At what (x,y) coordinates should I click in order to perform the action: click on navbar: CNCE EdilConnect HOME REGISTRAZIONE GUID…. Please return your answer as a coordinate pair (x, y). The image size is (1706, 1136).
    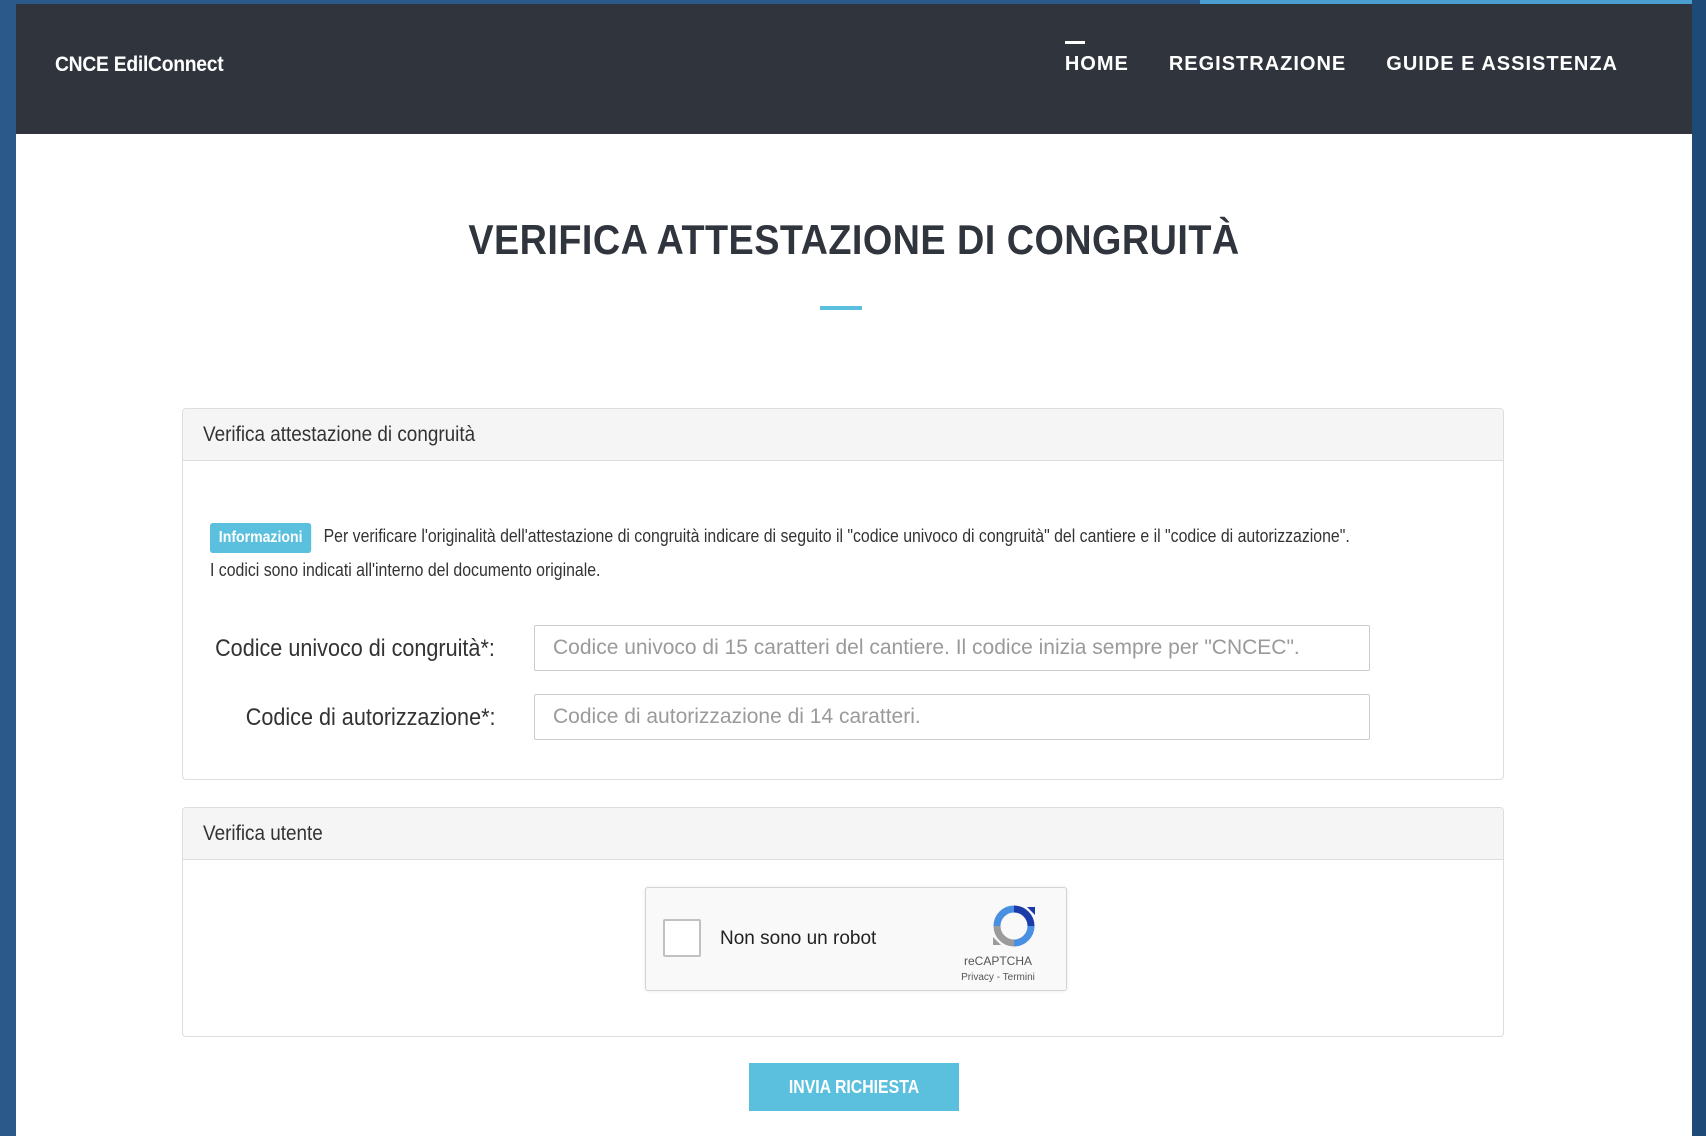
    Looking at the image, I should click on (854, 69).